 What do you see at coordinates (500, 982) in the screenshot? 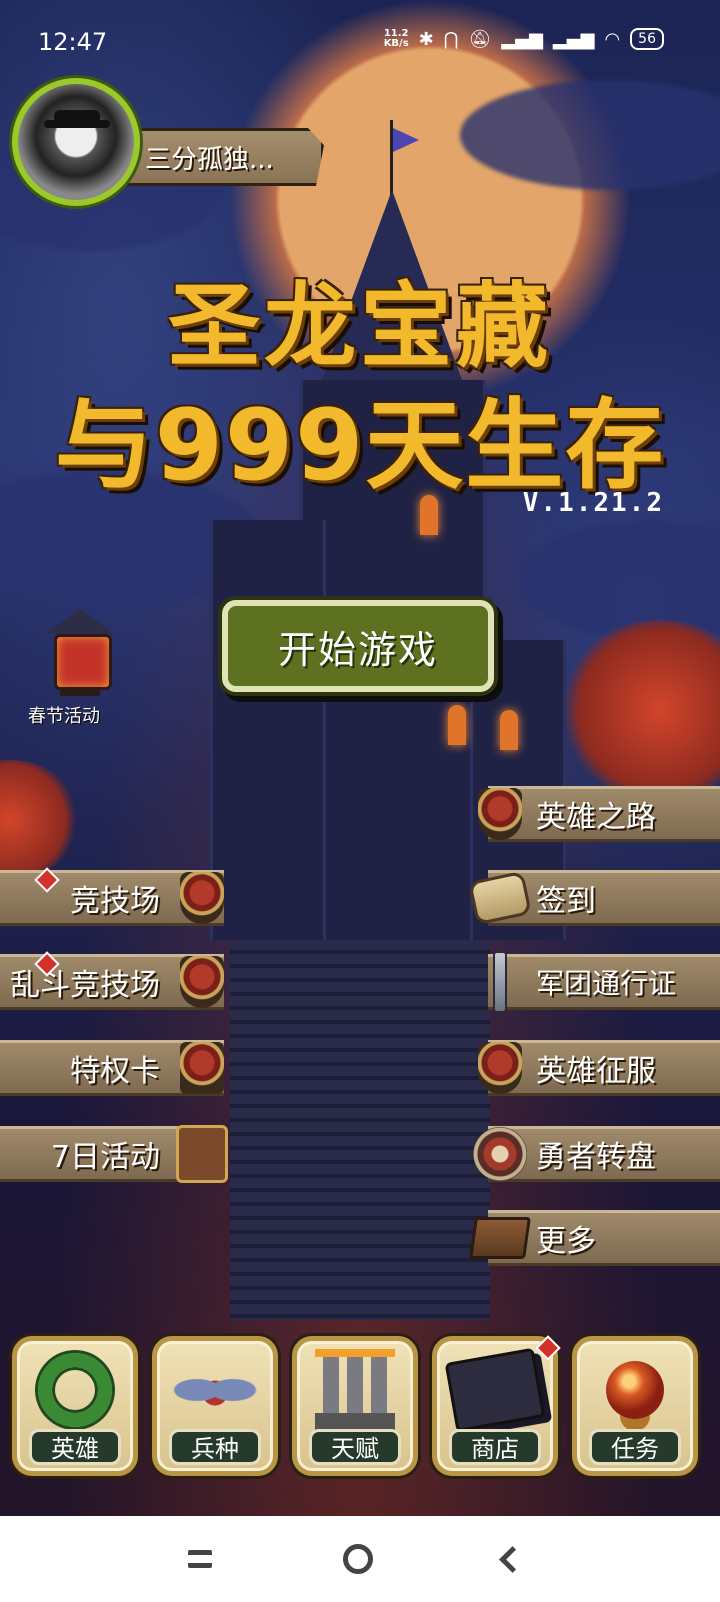
I see `sword-emblem-icon` at bounding box center [500, 982].